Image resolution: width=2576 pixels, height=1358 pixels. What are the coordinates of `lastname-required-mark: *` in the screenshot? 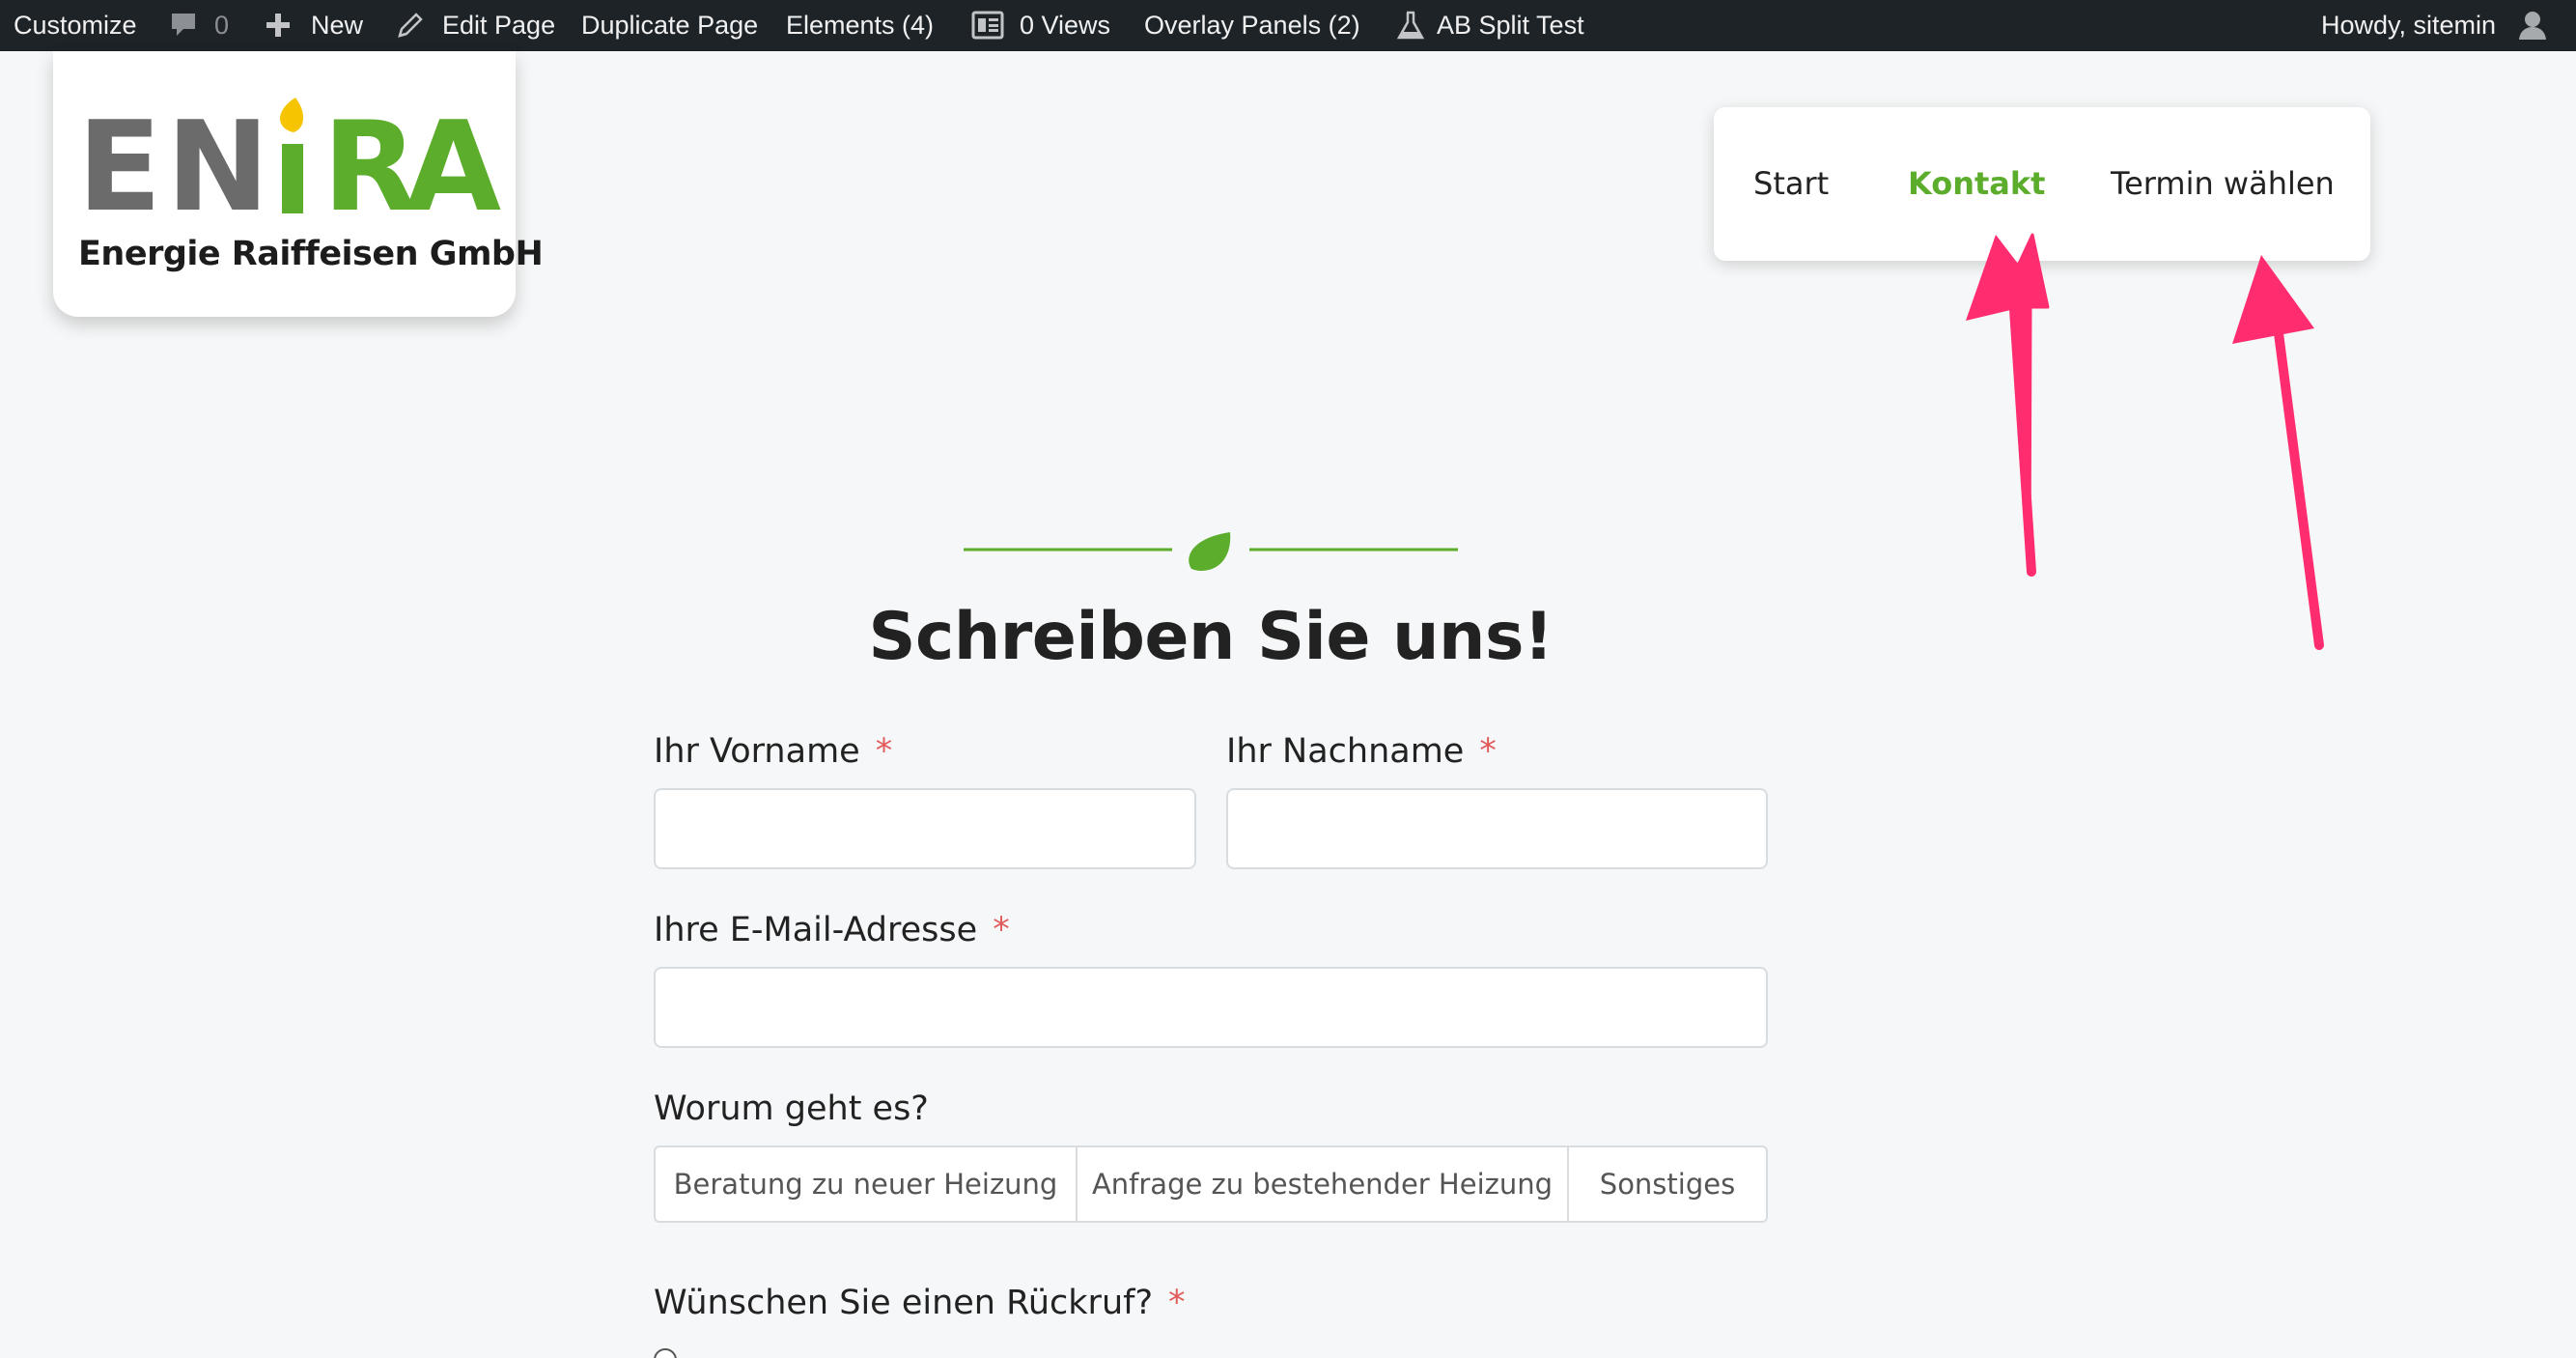 It's located at (1488, 751).